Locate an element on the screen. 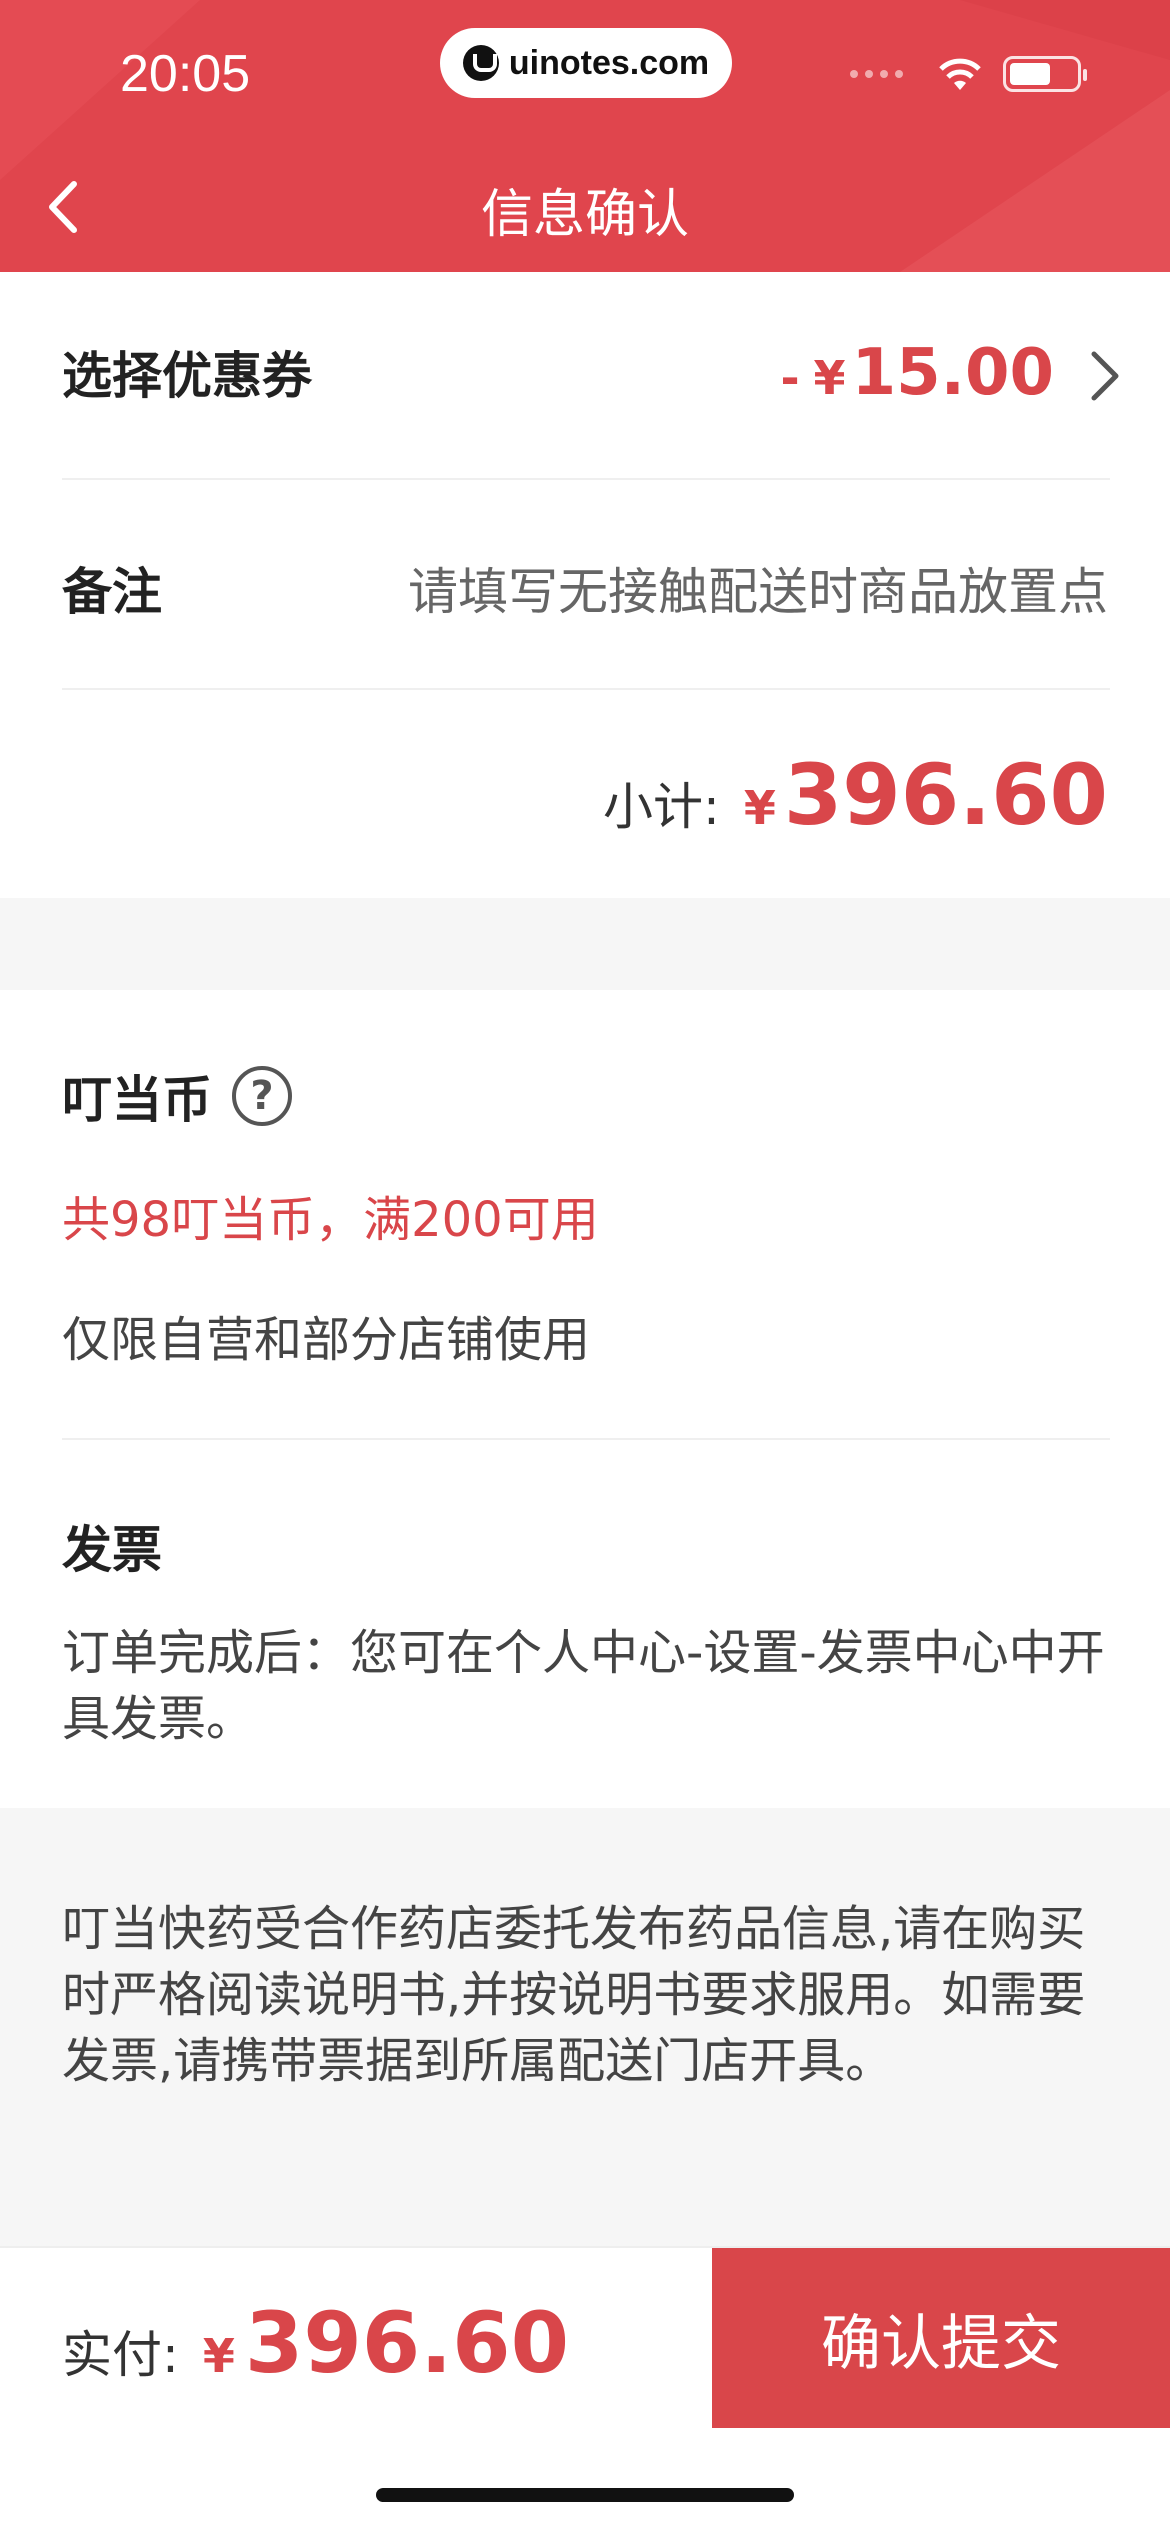  battery-icon is located at coordinates (1045, 74).